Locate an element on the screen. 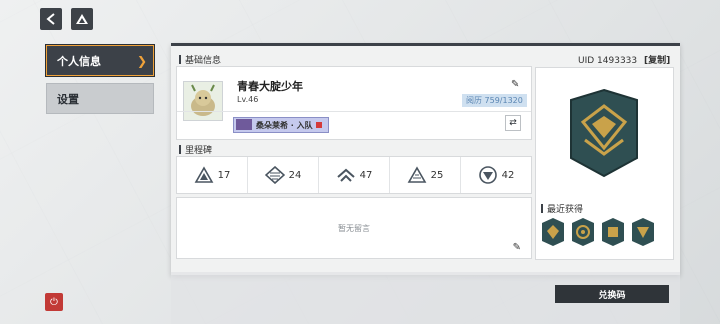  uid-value: 1493333 is located at coordinates (617, 61).